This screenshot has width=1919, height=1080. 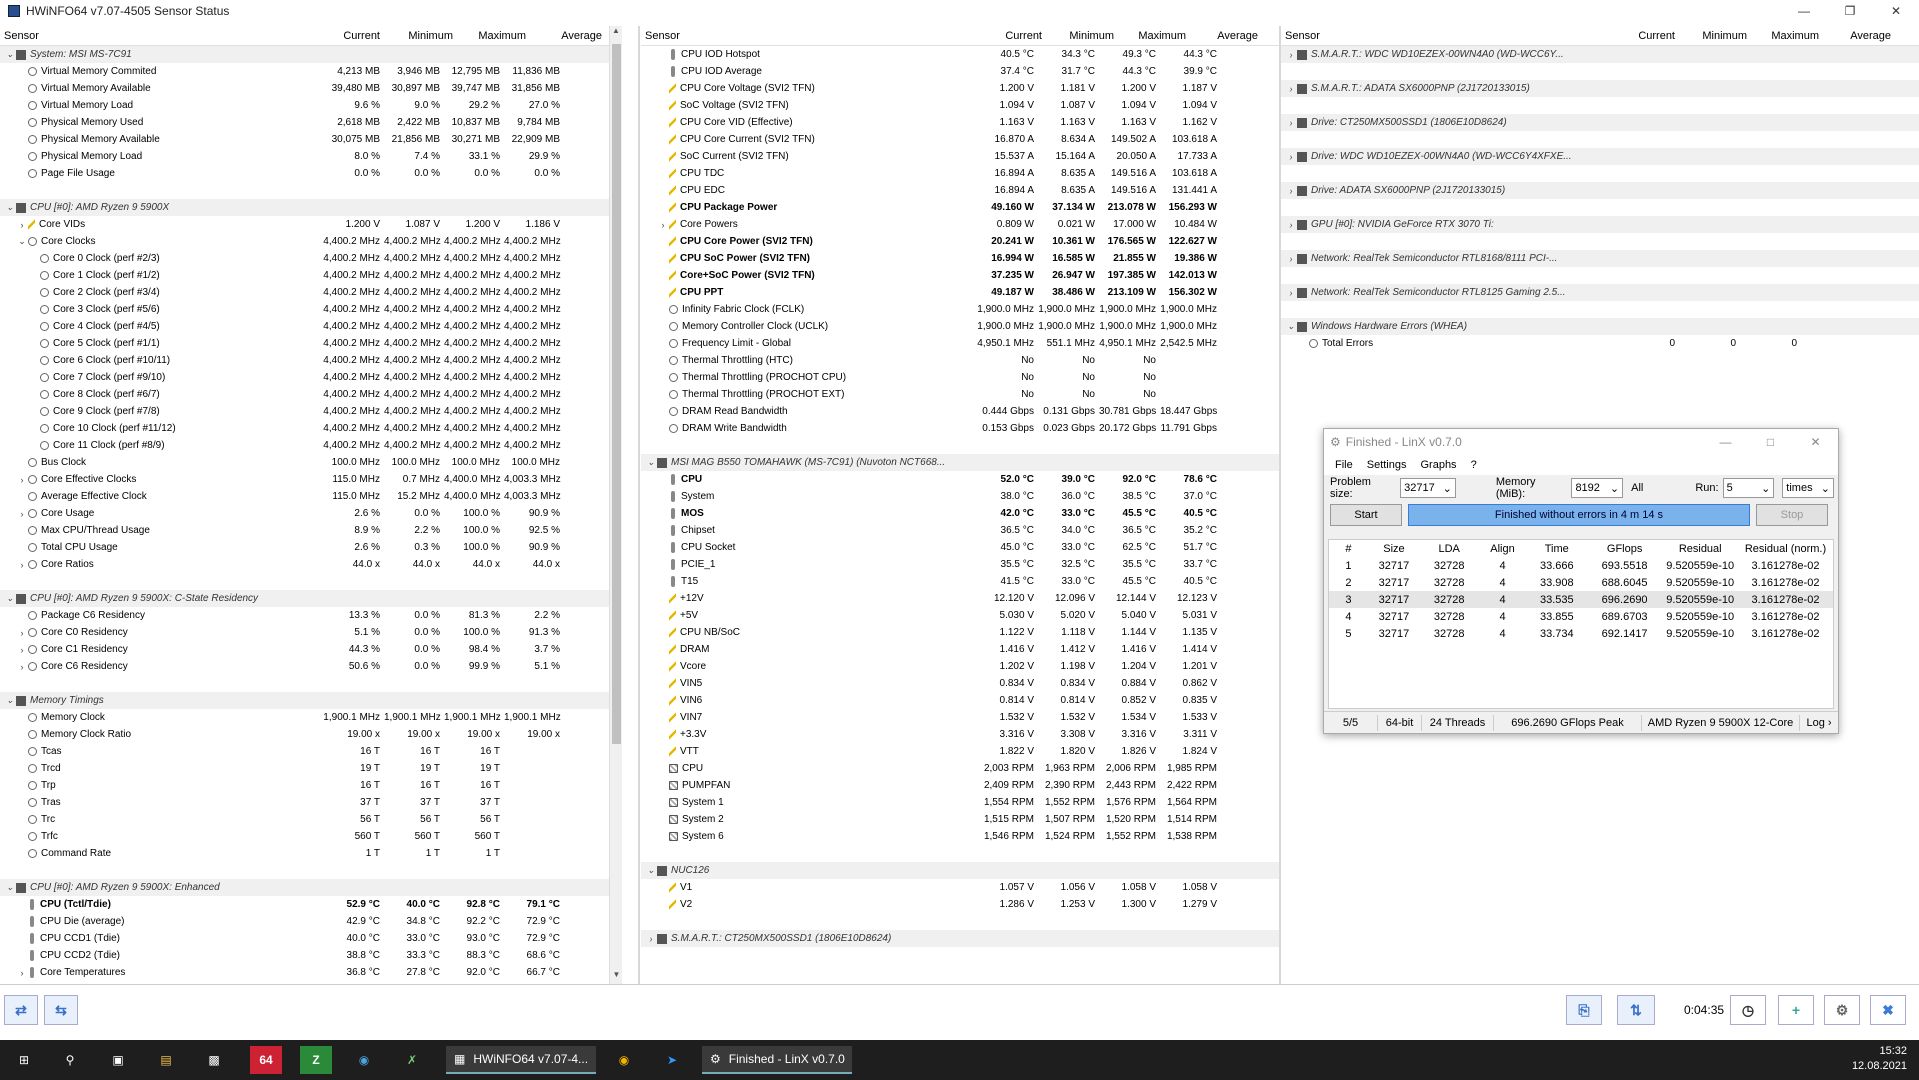 What do you see at coordinates (1444, 36) in the screenshot?
I see `col-sensor: Sensor` at bounding box center [1444, 36].